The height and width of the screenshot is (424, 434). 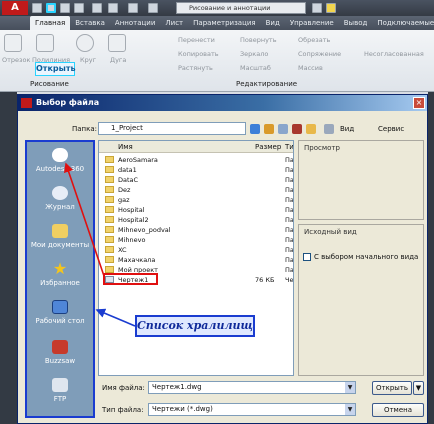 I want to click on place-favorites: ★ Избранное, so click(x=60, y=274).